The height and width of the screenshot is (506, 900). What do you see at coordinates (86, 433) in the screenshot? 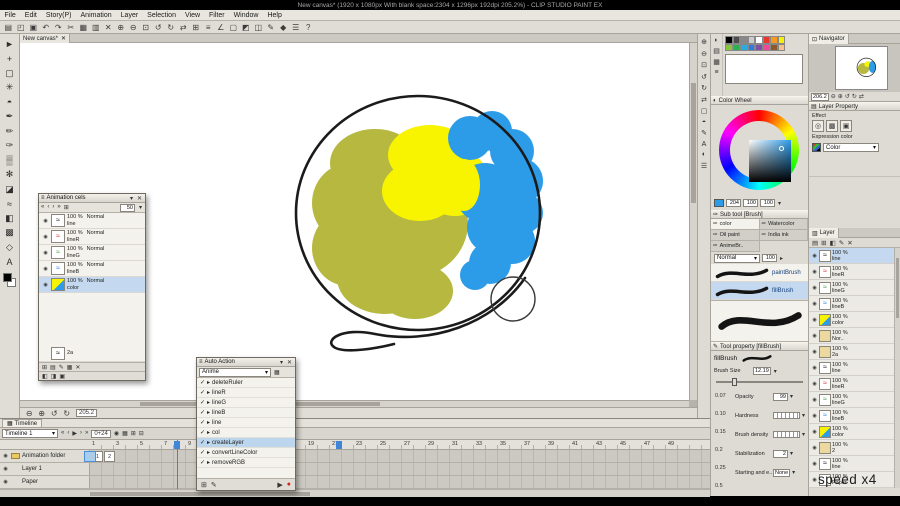
I see `go-end-icon: »` at bounding box center [86, 433].